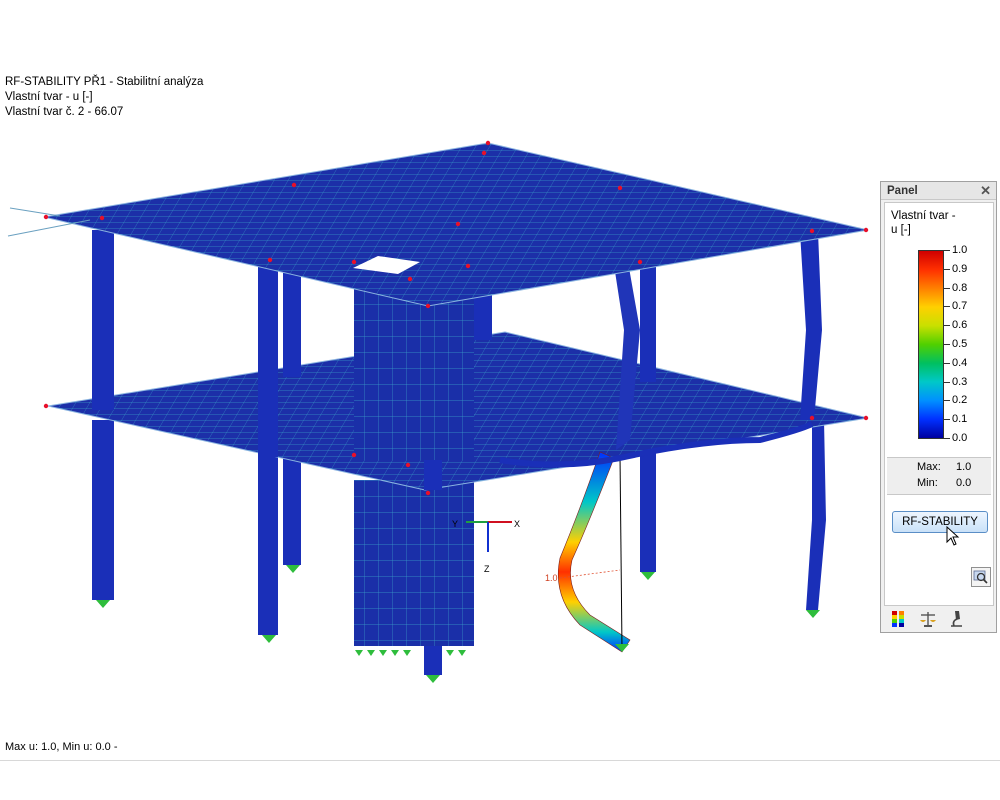  Describe the element at coordinates (940, 522) in the screenshot. I see `rf-stability-button: RF-STABILITY` at that location.